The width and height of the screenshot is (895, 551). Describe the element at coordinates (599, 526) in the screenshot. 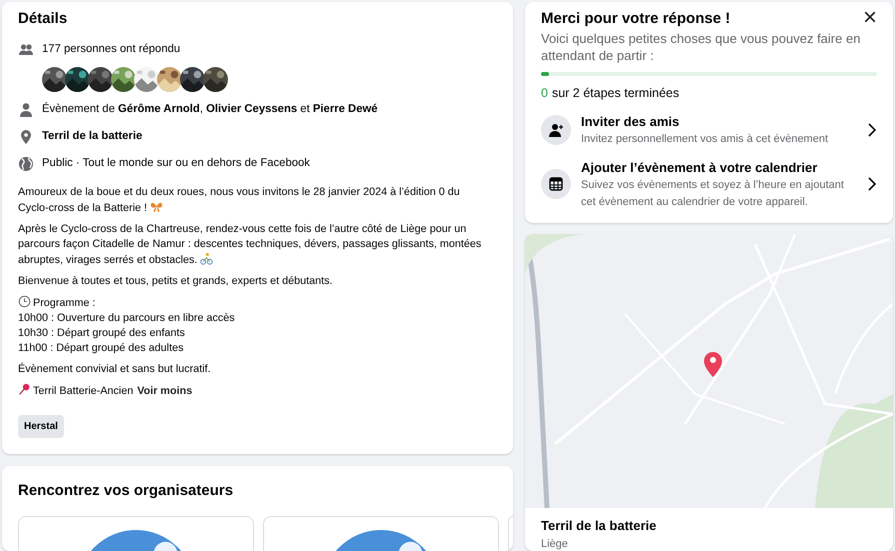

I see `place-name: Terril de la batterie` at that location.